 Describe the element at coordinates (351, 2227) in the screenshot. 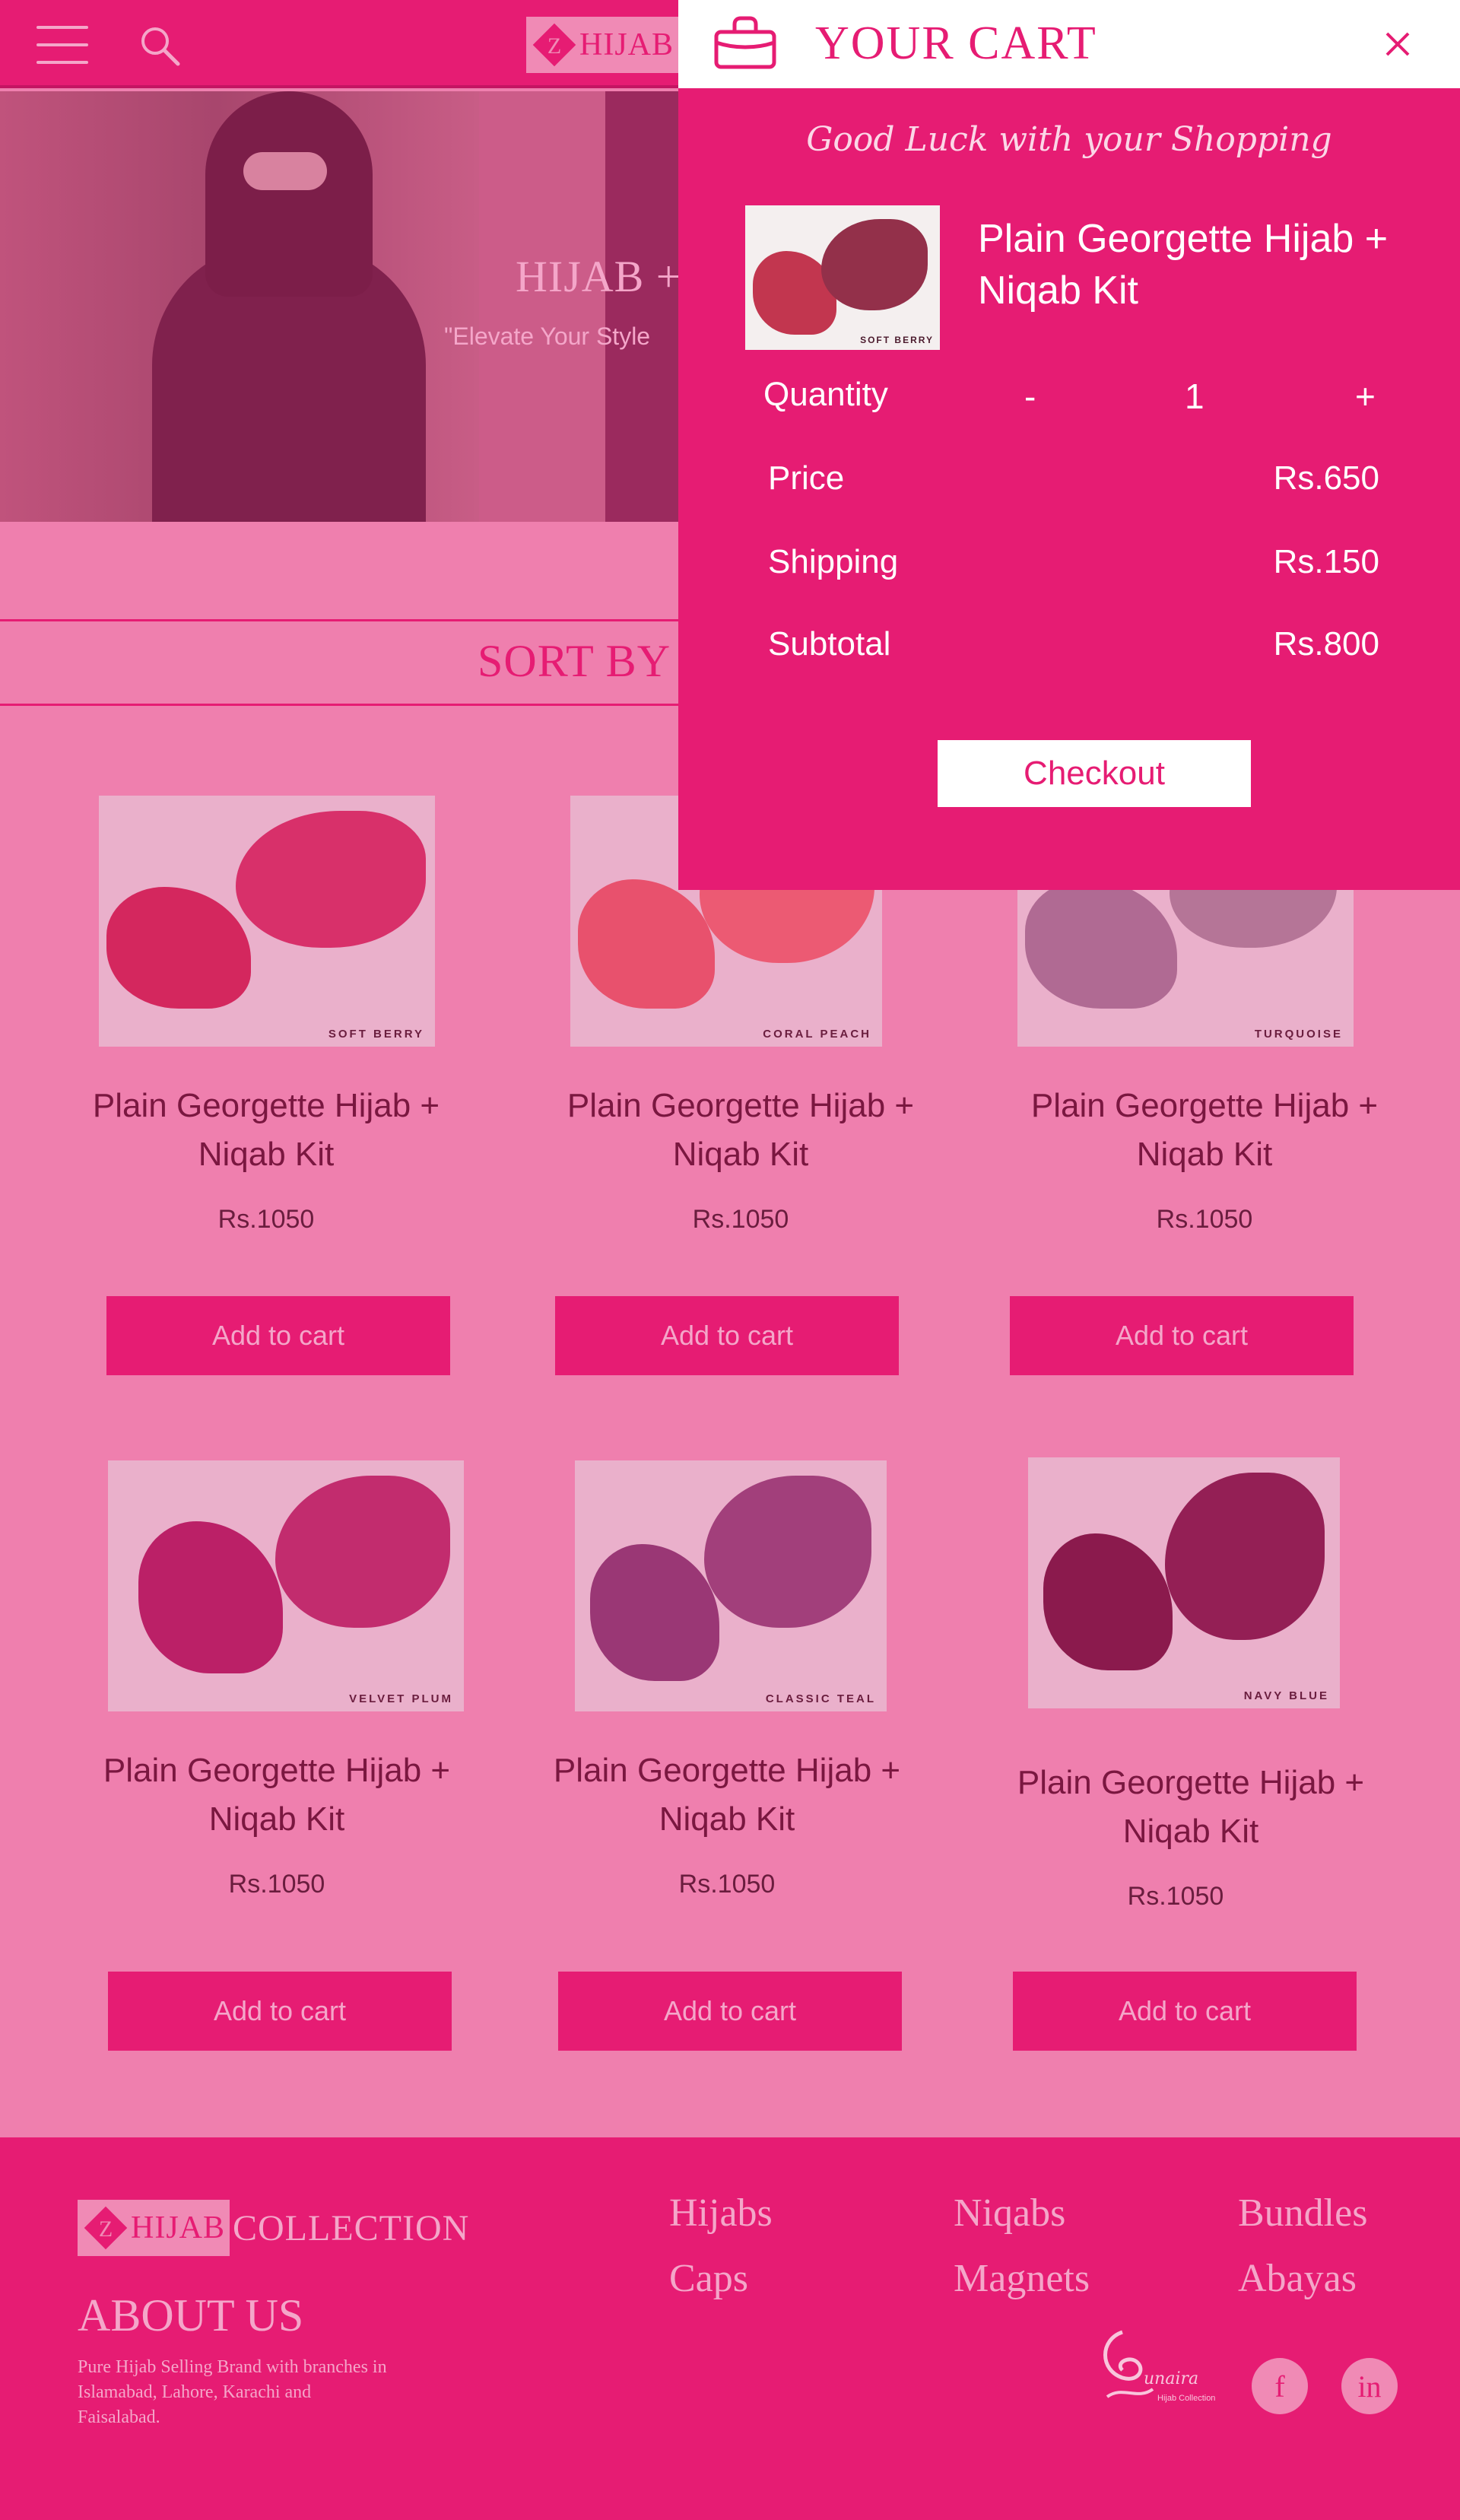

I see `footer-logo-collection: COLLECTION` at that location.